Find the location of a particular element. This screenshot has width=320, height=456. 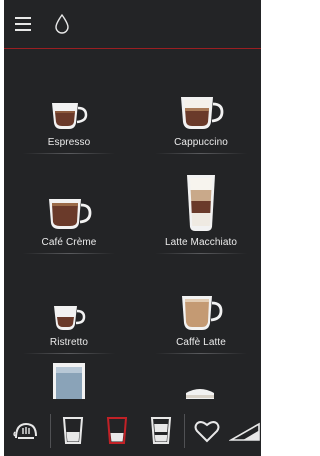

drink-tile-partial-right is located at coordinates (201, 380).